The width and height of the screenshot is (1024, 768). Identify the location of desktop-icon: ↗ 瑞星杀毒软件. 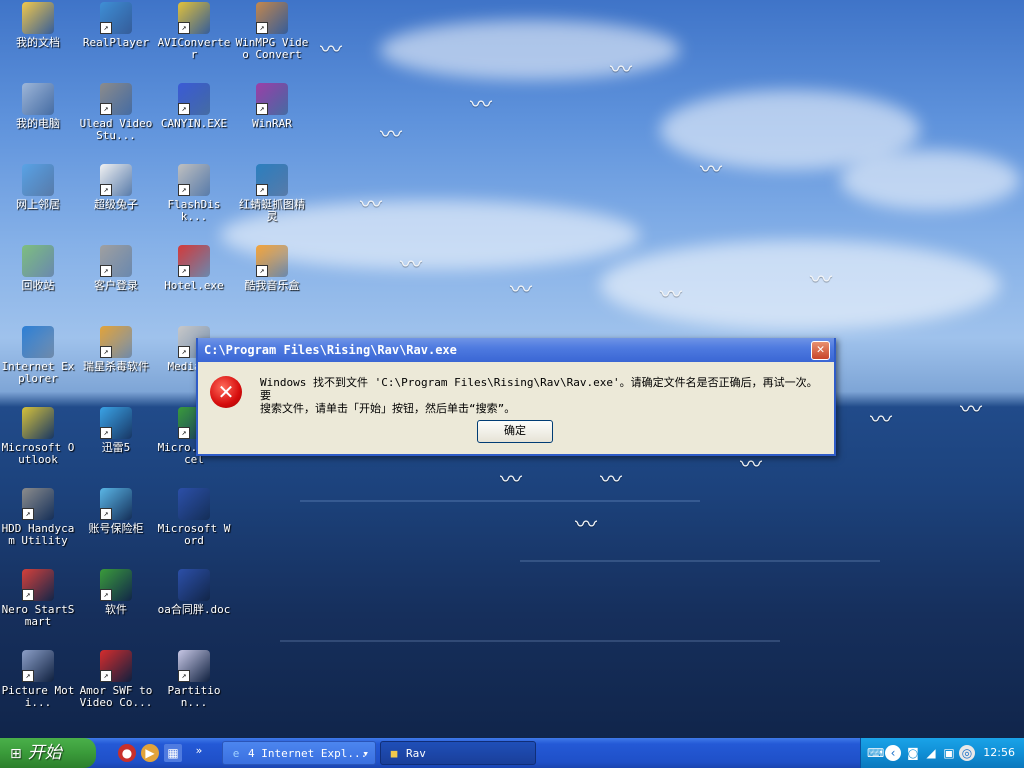
(116, 349).